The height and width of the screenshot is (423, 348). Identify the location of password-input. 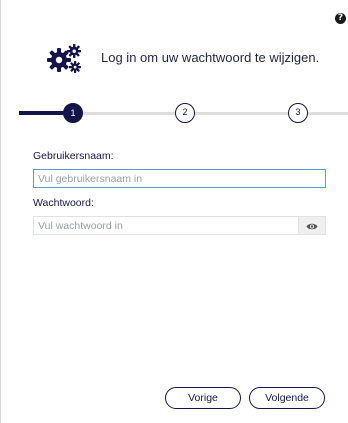
(166, 225).